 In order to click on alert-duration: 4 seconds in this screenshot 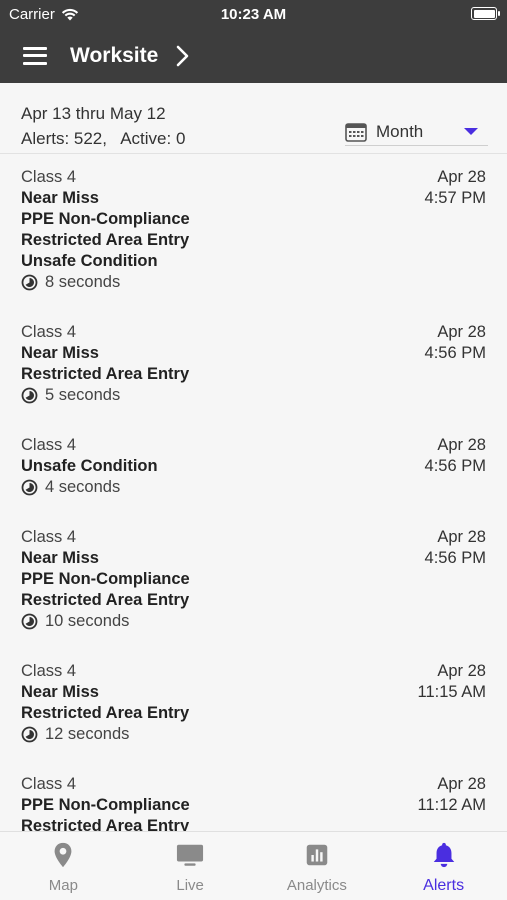, I will do `click(253, 487)`.